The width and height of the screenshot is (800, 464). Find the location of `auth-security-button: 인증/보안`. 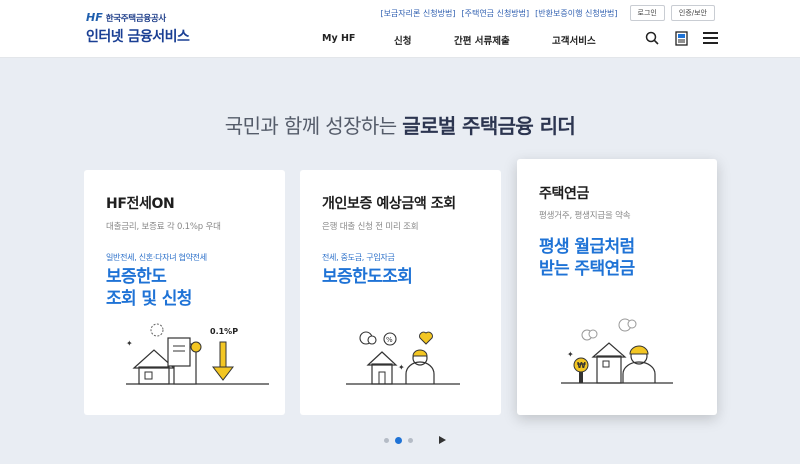

auth-security-button: 인증/보안 is located at coordinates (692, 13).